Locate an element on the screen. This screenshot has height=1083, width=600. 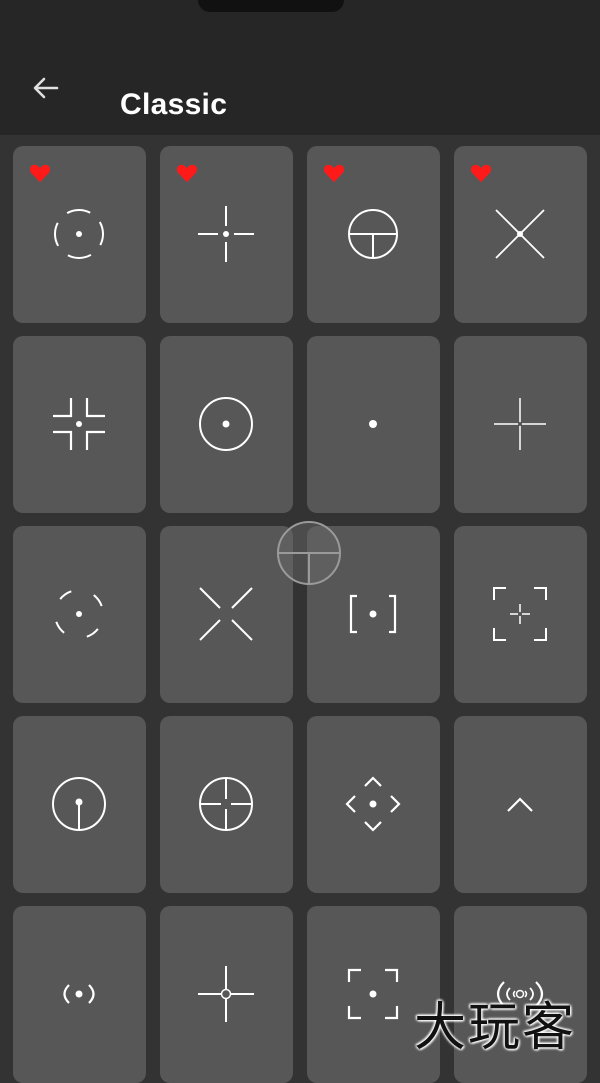
floating-crosshair-preview-icon is located at coordinates (309, 553).